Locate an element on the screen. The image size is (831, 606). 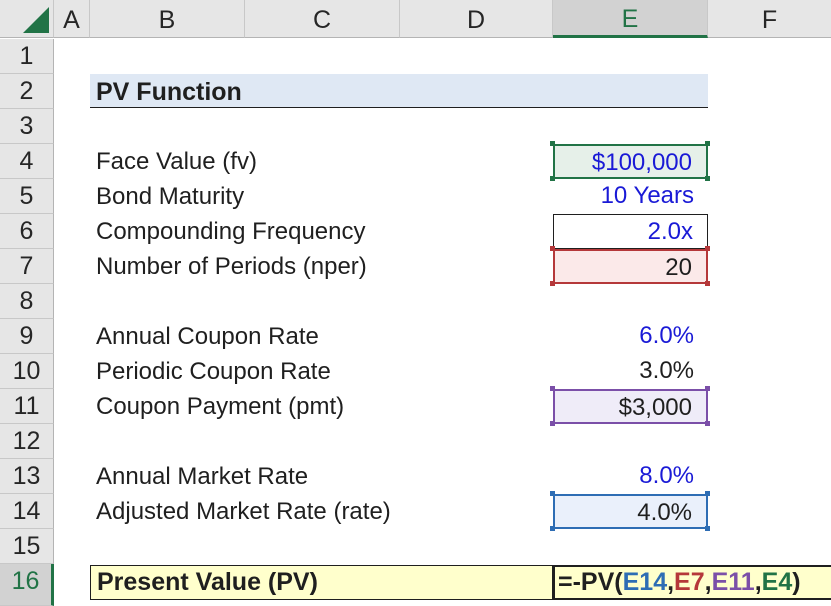
label-number-of-periods: Number of Periods (nper) is located at coordinates (231, 266).